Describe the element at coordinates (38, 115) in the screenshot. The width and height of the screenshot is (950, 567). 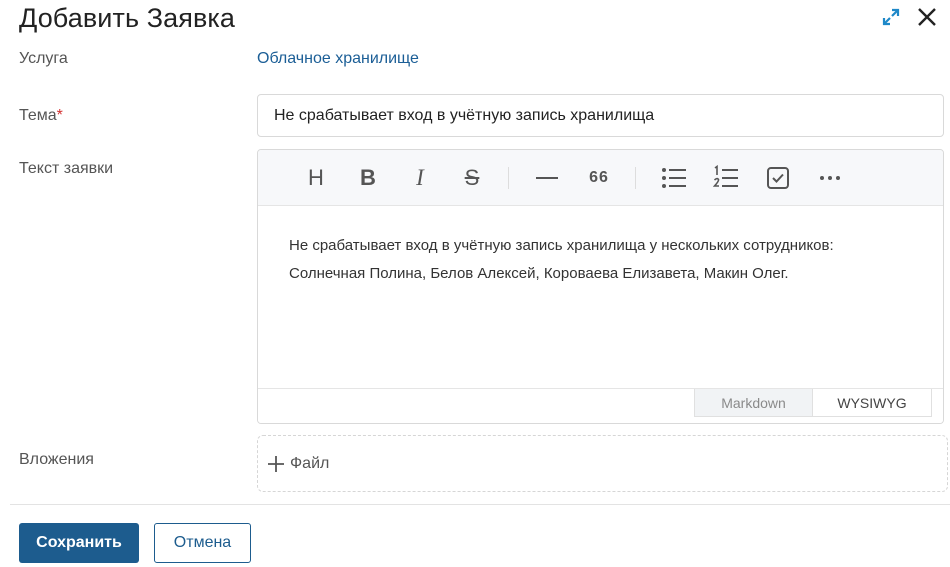
I see `subject-label-text: Тема` at that location.